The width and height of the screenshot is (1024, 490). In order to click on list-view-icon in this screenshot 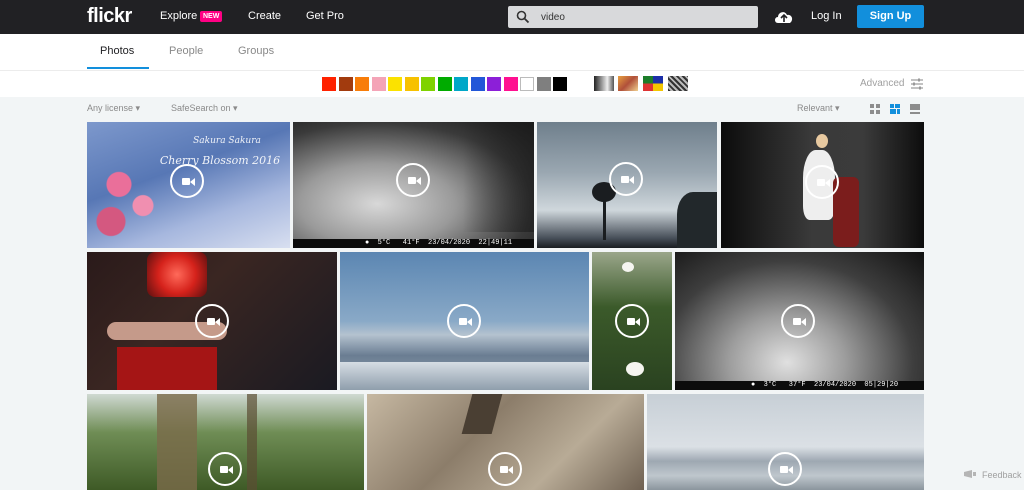, I will do `click(915, 109)`.